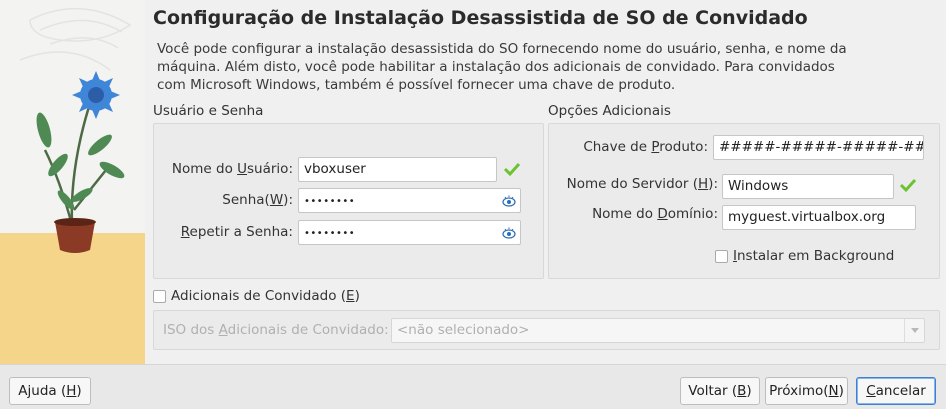  Describe the element at coordinates (658, 330) in the screenshot. I see `iso-path-combobox: <não selecionado>` at that location.